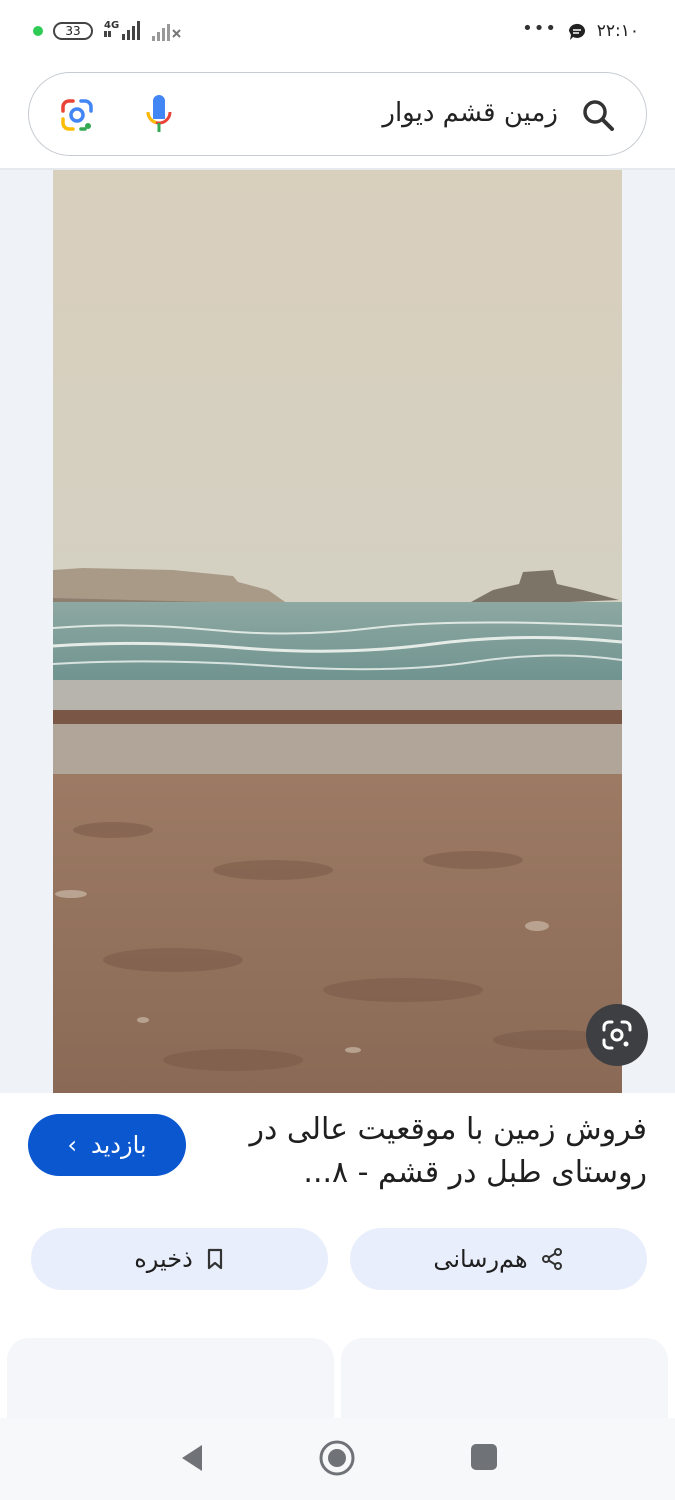 The height and width of the screenshot is (1500, 675). I want to click on visit-button: بازدید ›, so click(107, 1145).